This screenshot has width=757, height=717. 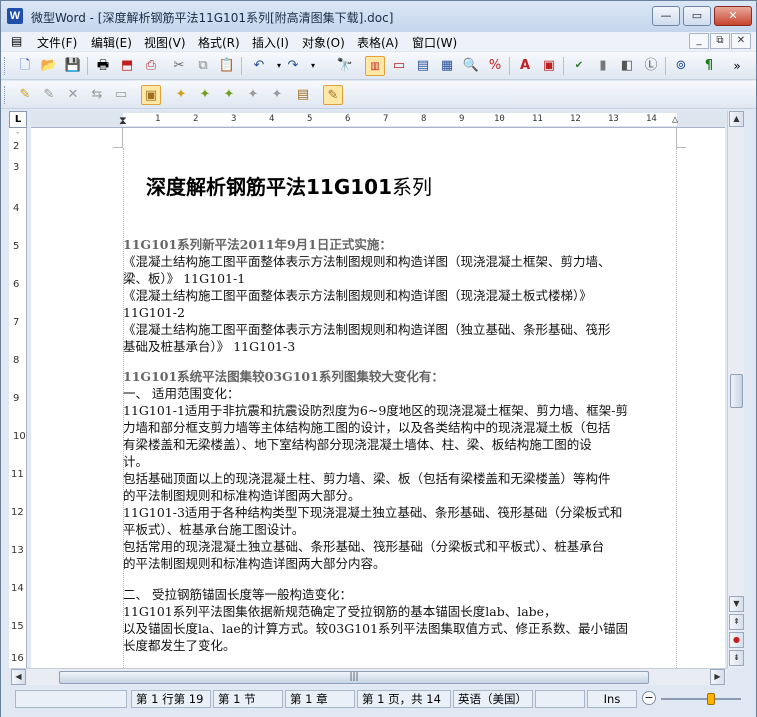 I want to click on show-markup-icon: ▭, so click(x=121, y=95).